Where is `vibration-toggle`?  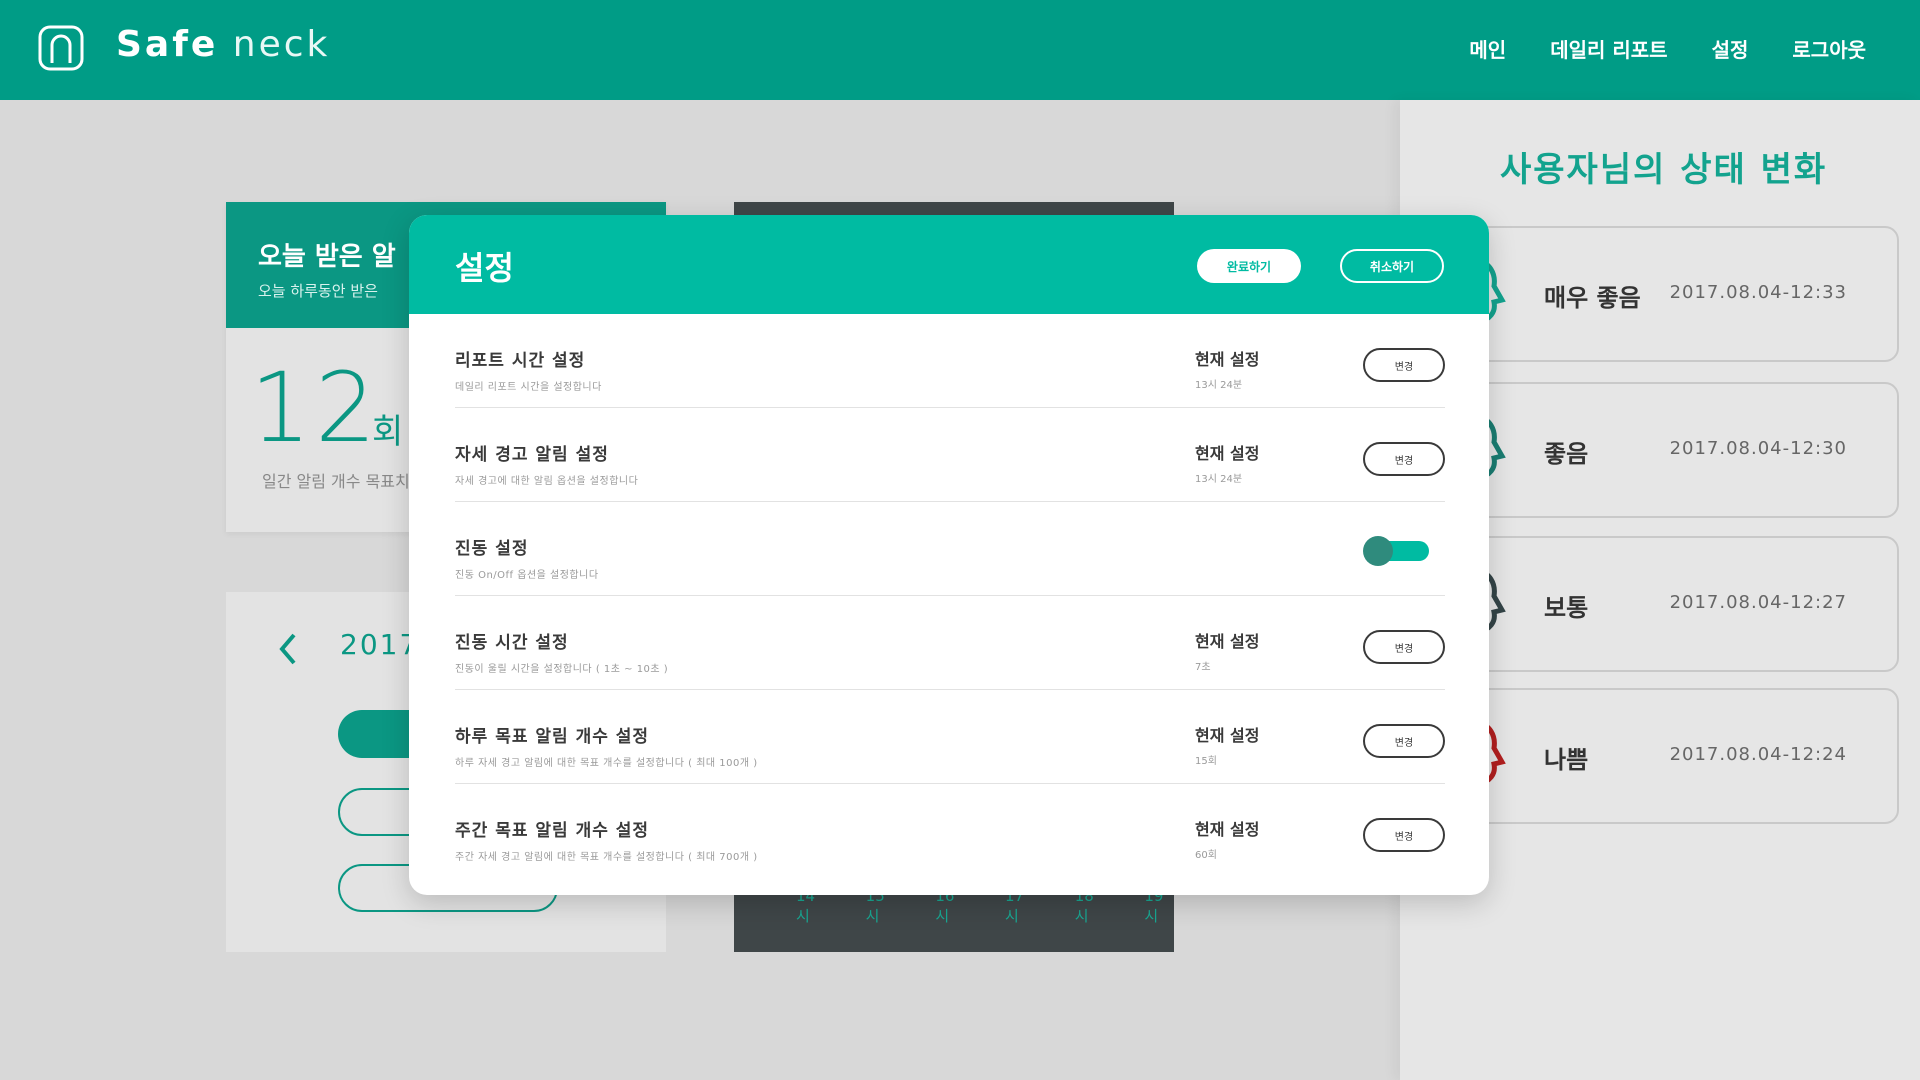 vibration-toggle is located at coordinates (1397, 551).